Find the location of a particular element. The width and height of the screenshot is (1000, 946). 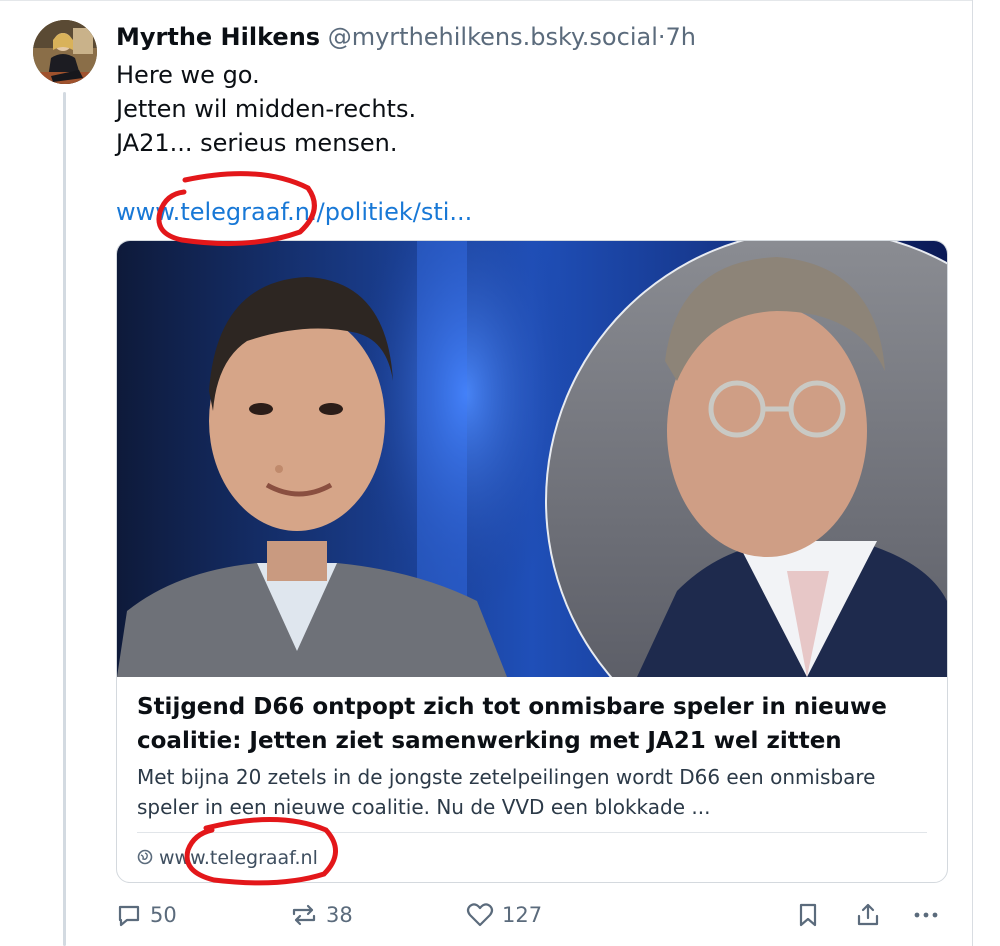

post-time: 7h is located at coordinates (681, 37).